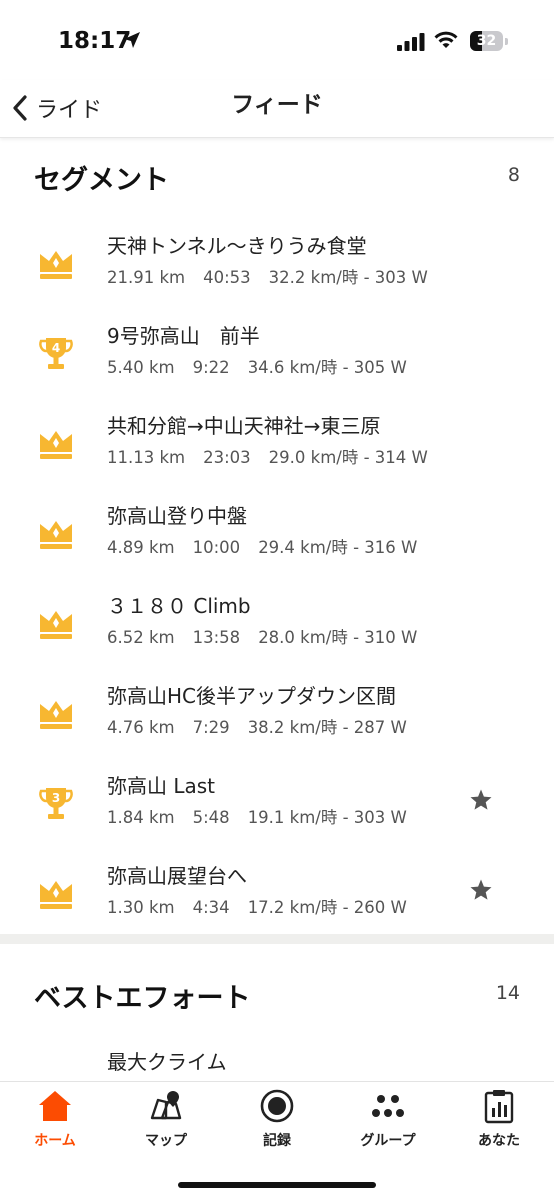  Describe the element at coordinates (177, 516) in the screenshot. I see `segment-name: 弥高山登り中盤` at that location.